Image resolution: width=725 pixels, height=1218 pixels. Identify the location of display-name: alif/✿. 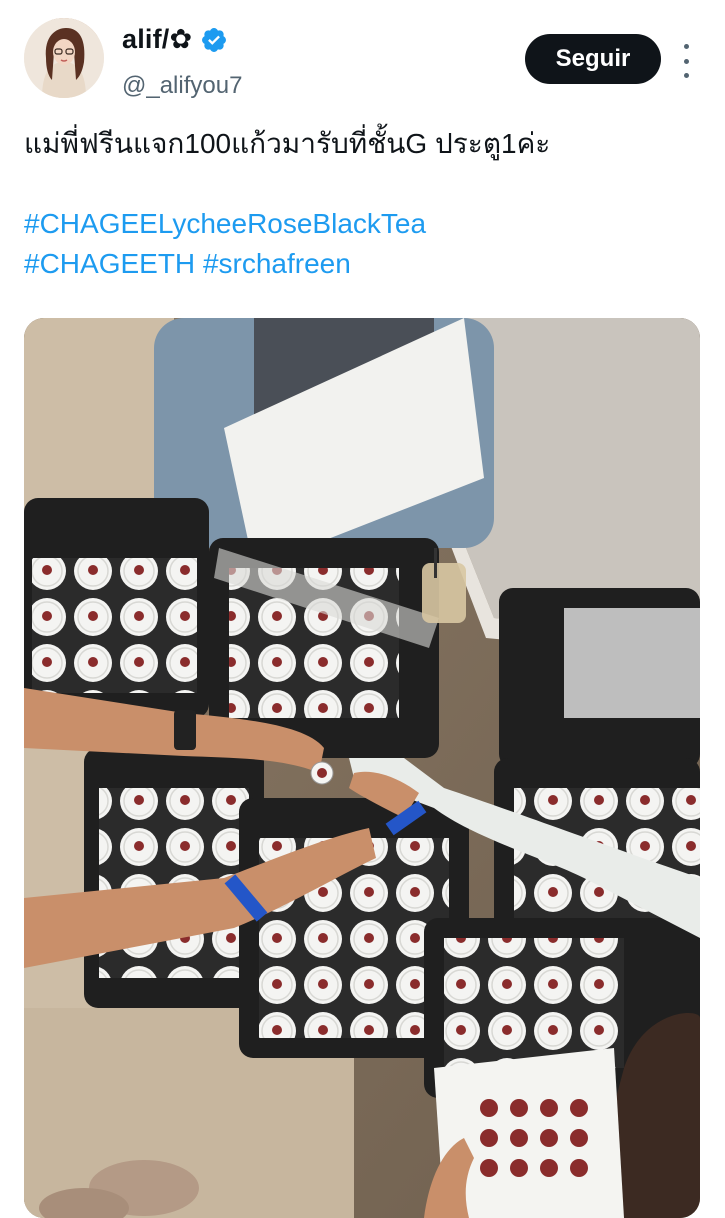
(157, 39).